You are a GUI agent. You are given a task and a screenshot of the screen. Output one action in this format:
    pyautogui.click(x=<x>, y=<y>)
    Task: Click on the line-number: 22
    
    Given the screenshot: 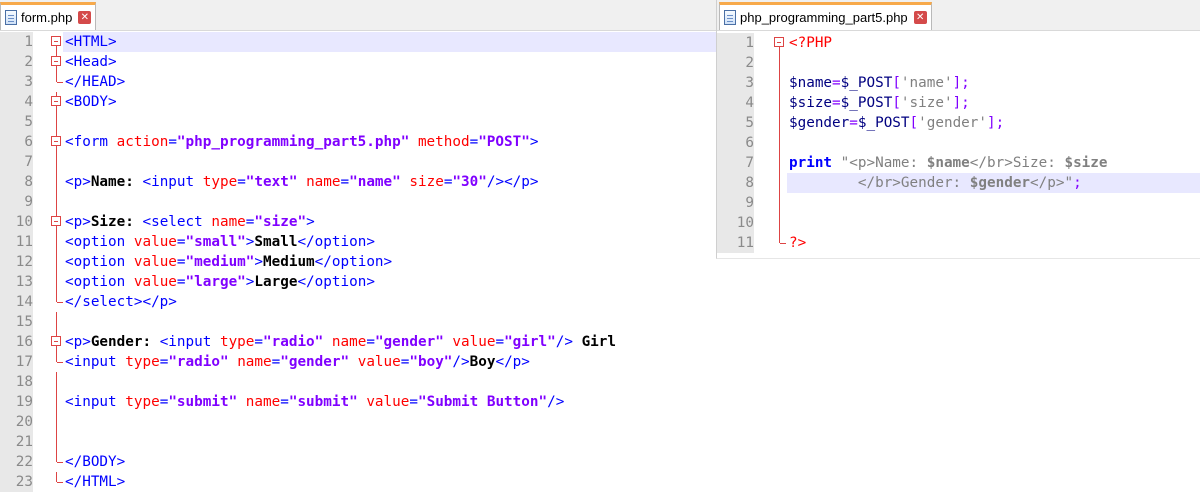 What is the action you would take?
    pyautogui.click(x=16, y=462)
    